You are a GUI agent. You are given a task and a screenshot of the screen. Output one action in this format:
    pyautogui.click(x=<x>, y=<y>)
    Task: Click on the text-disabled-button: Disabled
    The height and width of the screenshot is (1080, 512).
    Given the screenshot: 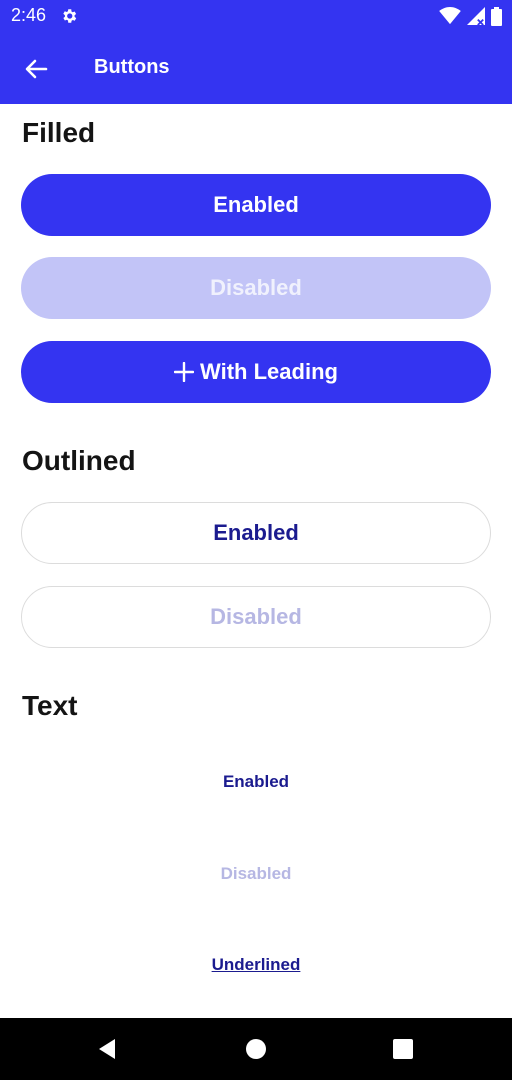 What is the action you would take?
    pyautogui.click(x=256, y=873)
    